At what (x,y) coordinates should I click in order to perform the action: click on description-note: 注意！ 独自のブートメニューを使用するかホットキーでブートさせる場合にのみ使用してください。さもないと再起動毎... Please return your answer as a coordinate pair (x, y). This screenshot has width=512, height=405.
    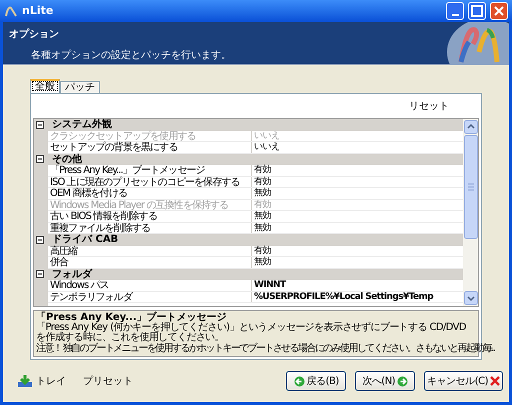
    Looking at the image, I should click on (265, 348).